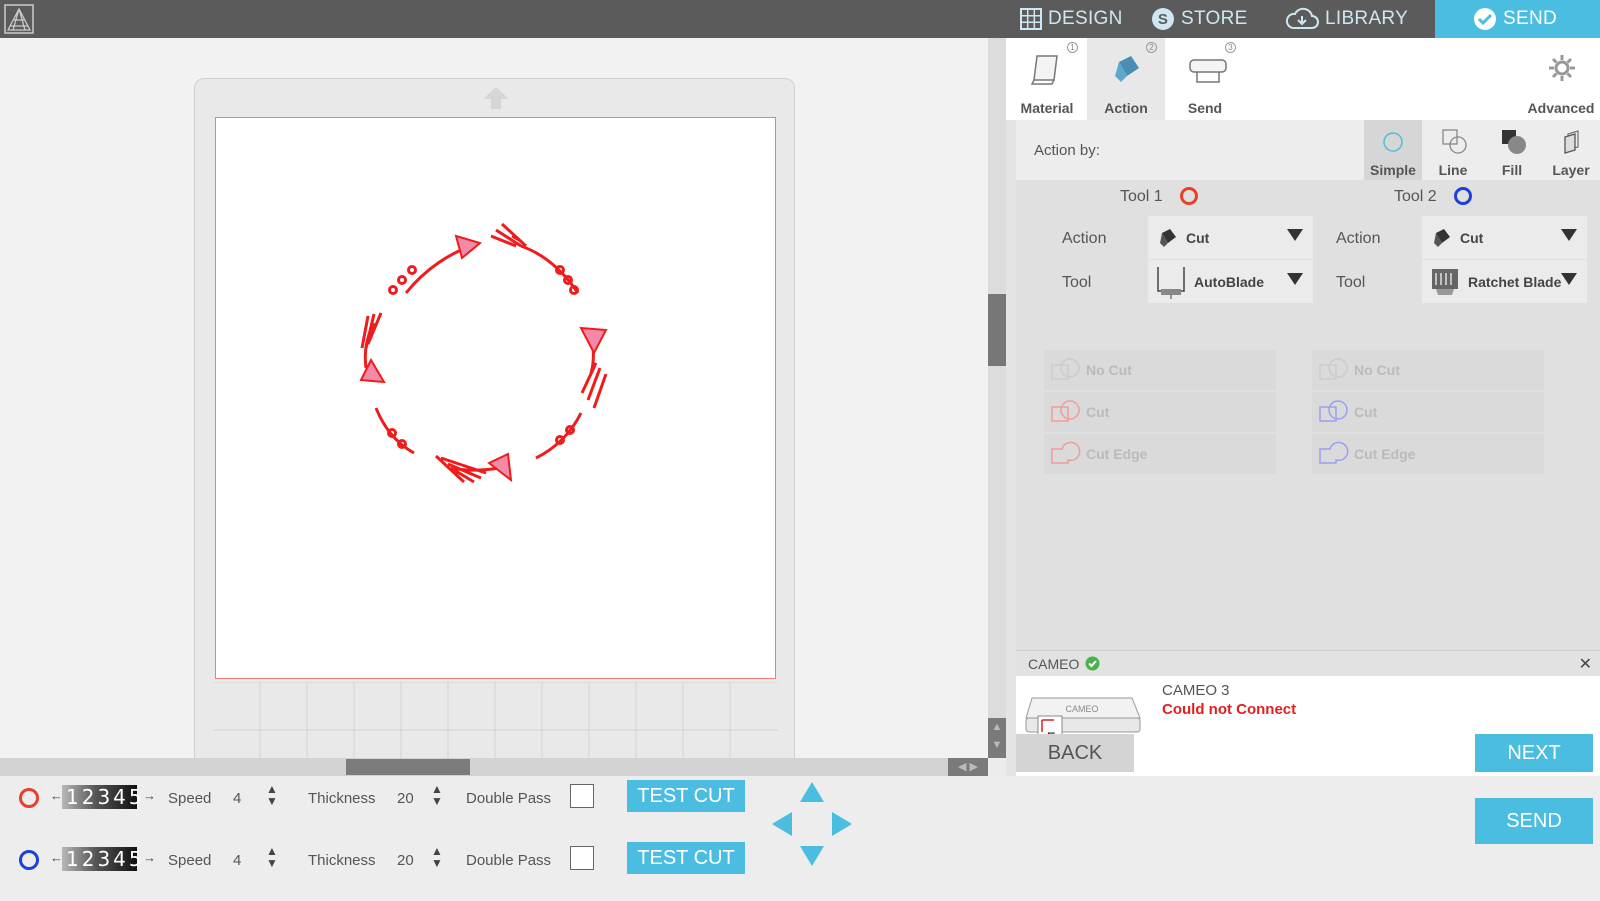  Describe the element at coordinates (1428, 370) in the screenshot. I see `tool-2-option-no-cut: No Cut` at that location.